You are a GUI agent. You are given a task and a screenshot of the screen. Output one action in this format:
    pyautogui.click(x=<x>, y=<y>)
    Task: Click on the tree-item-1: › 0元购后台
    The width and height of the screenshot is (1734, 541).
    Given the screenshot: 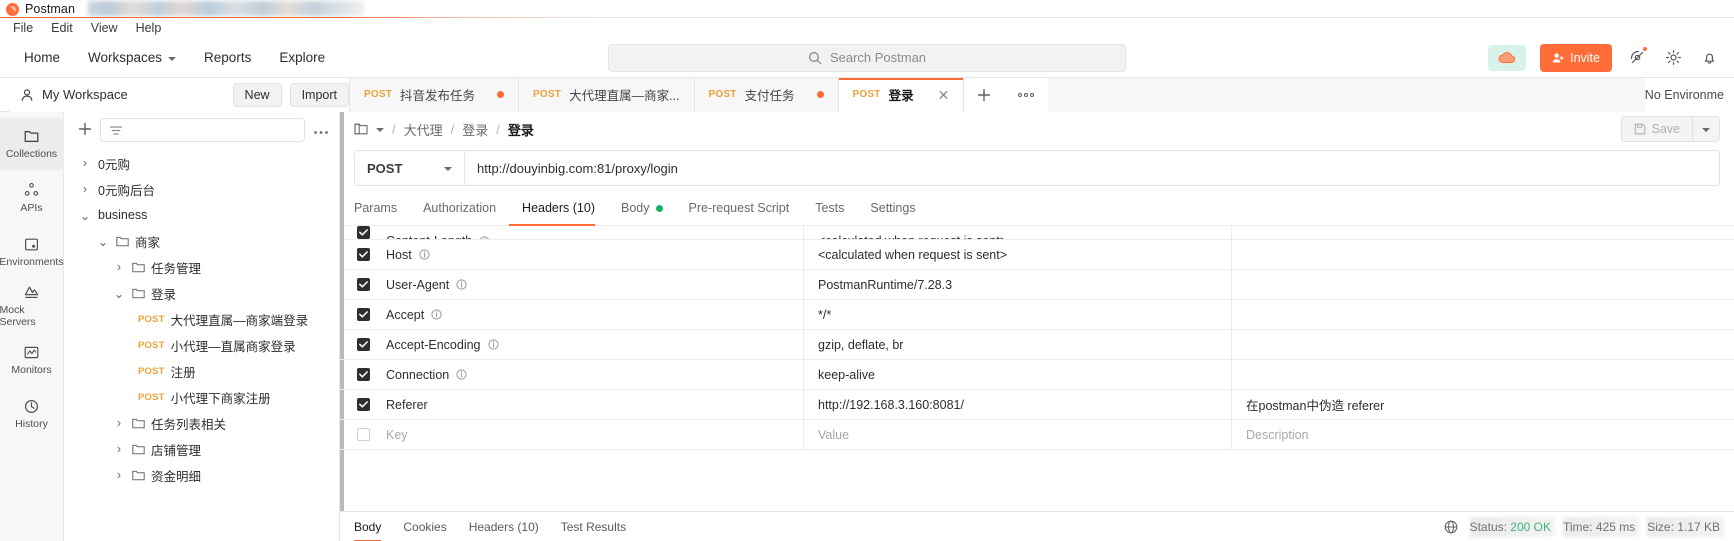 What is the action you would take?
    pyautogui.click(x=201, y=189)
    